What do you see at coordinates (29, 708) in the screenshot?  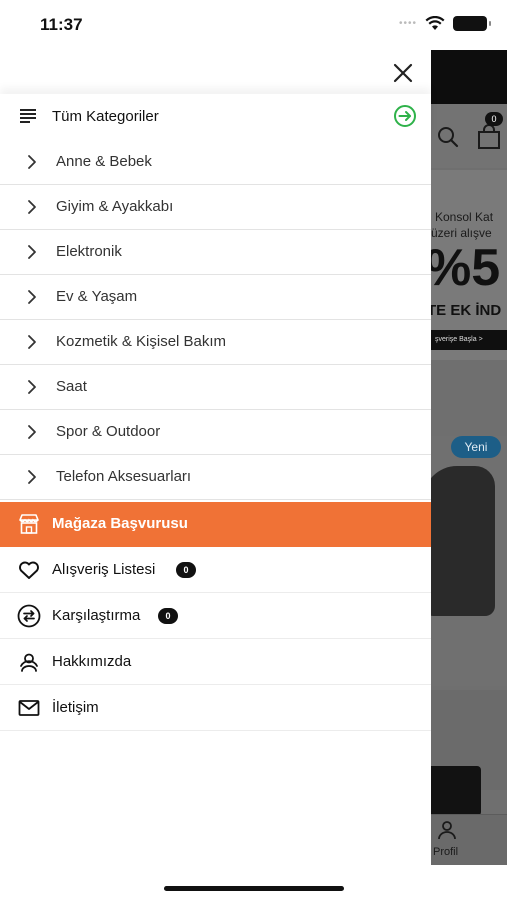 I see `envelope-icon` at bounding box center [29, 708].